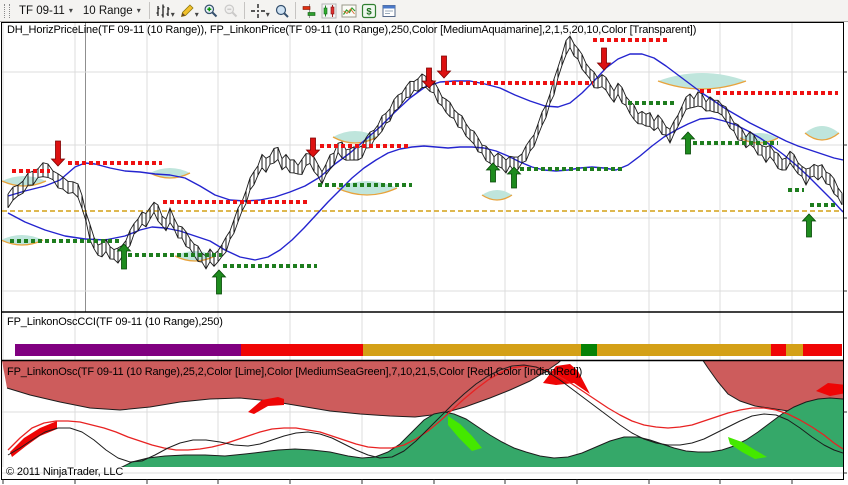  I want to click on toolbar-buttons: ▾ ▾ ▾ $, so click(272, 11).